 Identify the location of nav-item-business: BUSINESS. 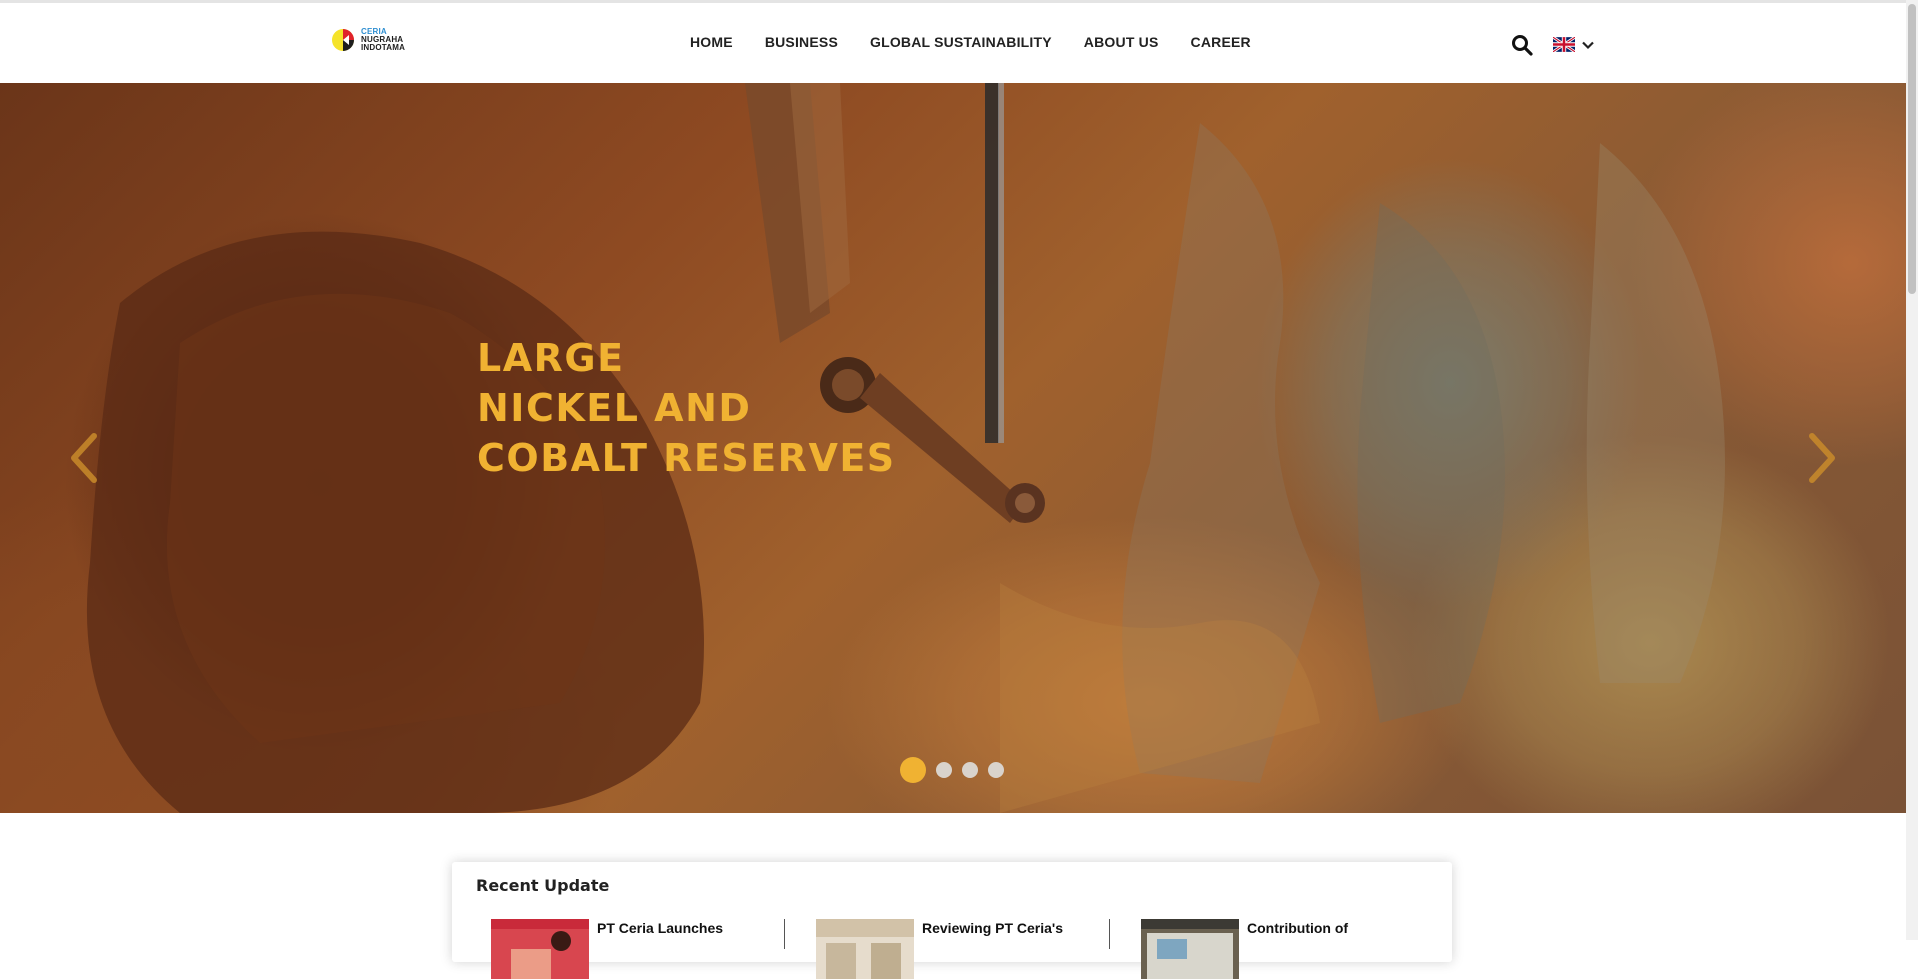
(801, 42).